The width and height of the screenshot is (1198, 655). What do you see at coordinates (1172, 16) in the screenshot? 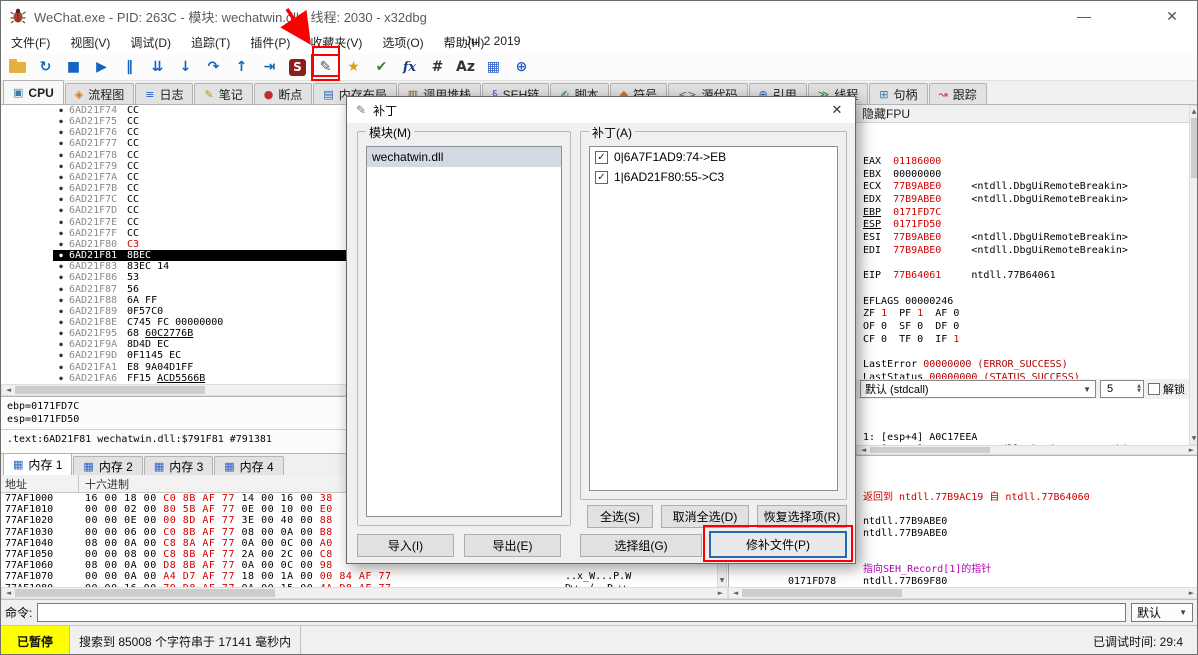
I see `close-button: ✕` at bounding box center [1172, 16].